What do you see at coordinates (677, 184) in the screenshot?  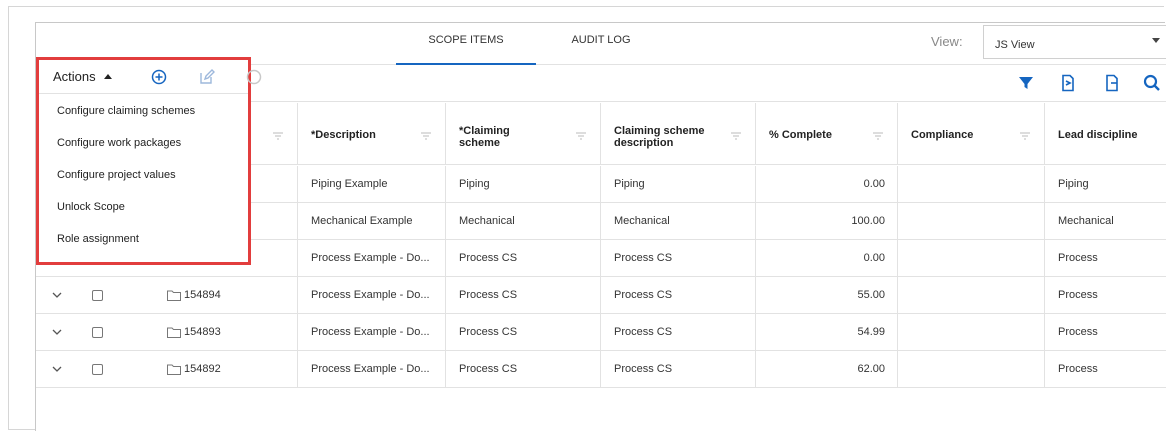 I see `cell-claiming-scheme-description: Piping` at bounding box center [677, 184].